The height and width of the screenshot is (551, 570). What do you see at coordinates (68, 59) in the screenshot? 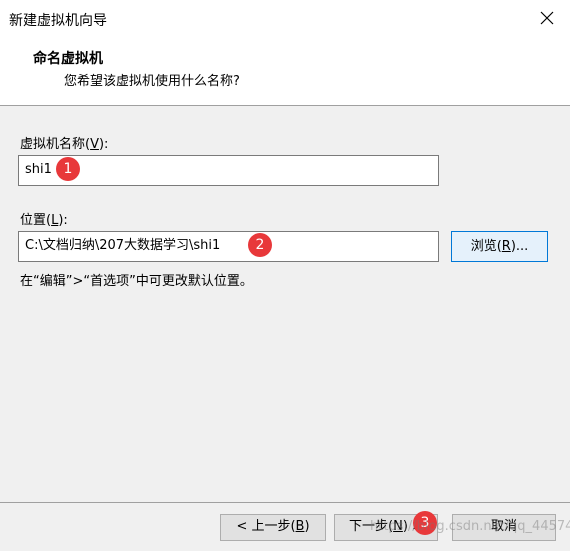
I see `page-title: 命名虚拟机` at bounding box center [68, 59].